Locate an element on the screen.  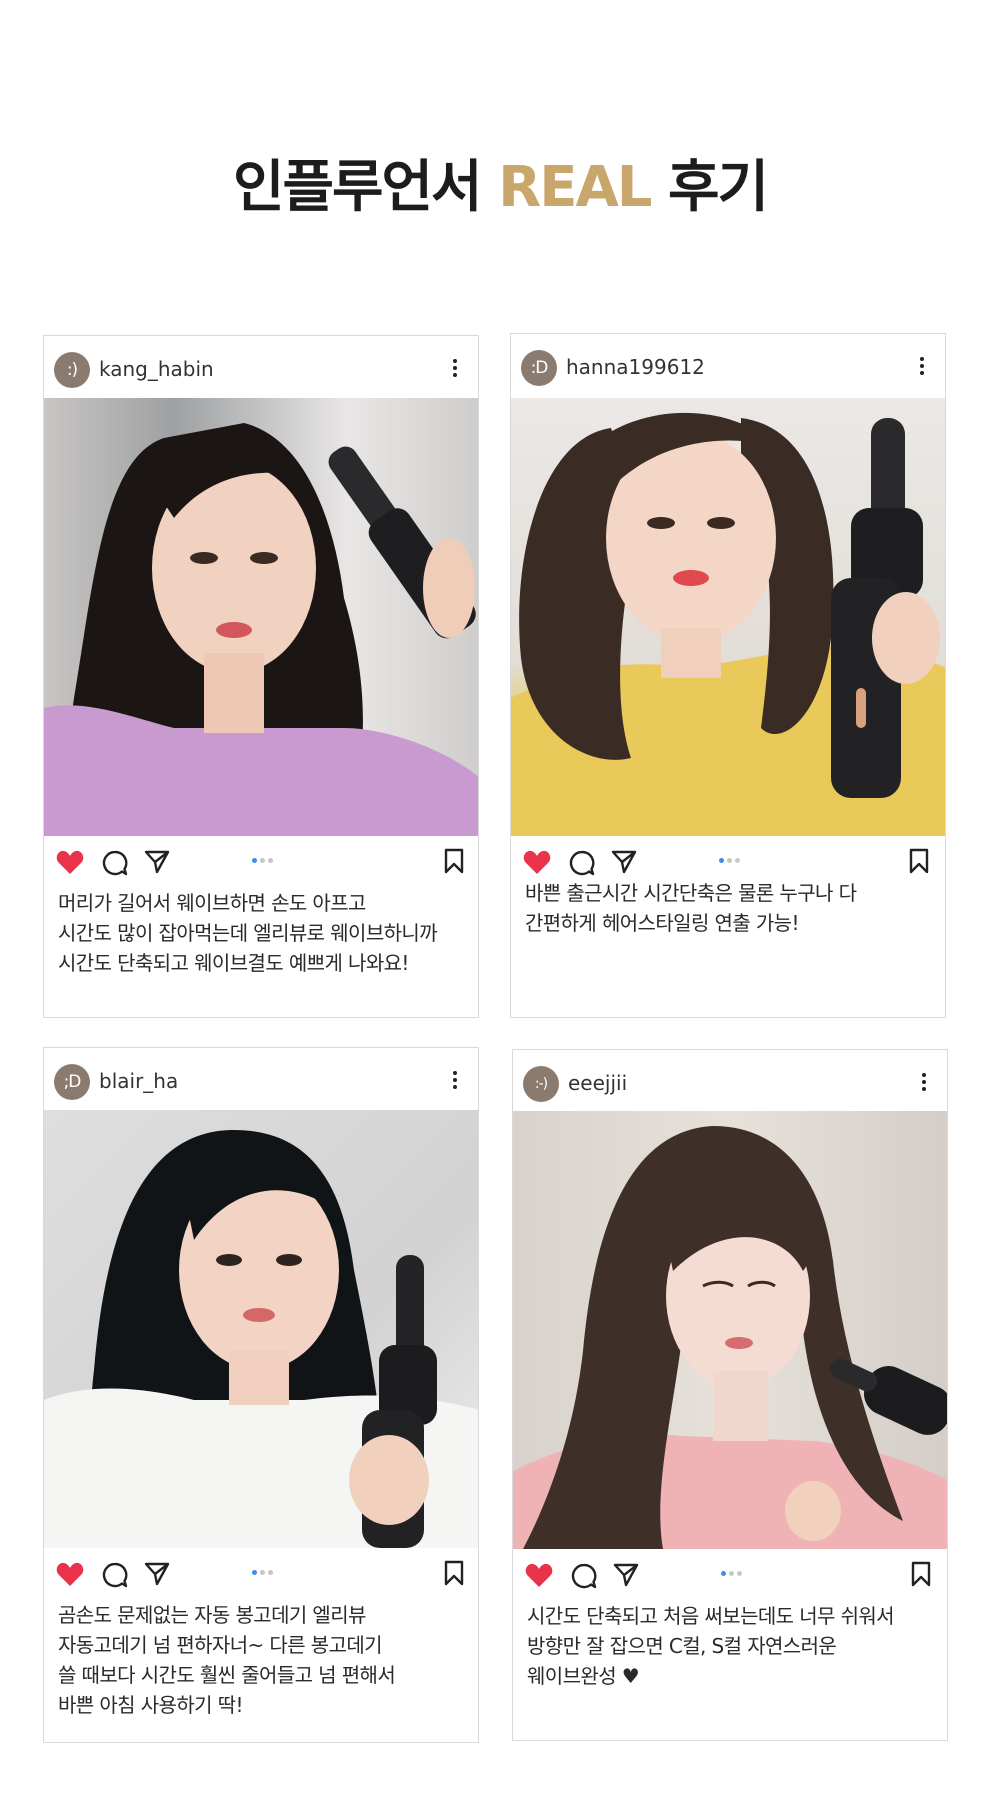
post-header: :) kang_habin is located at coordinates (261, 367).